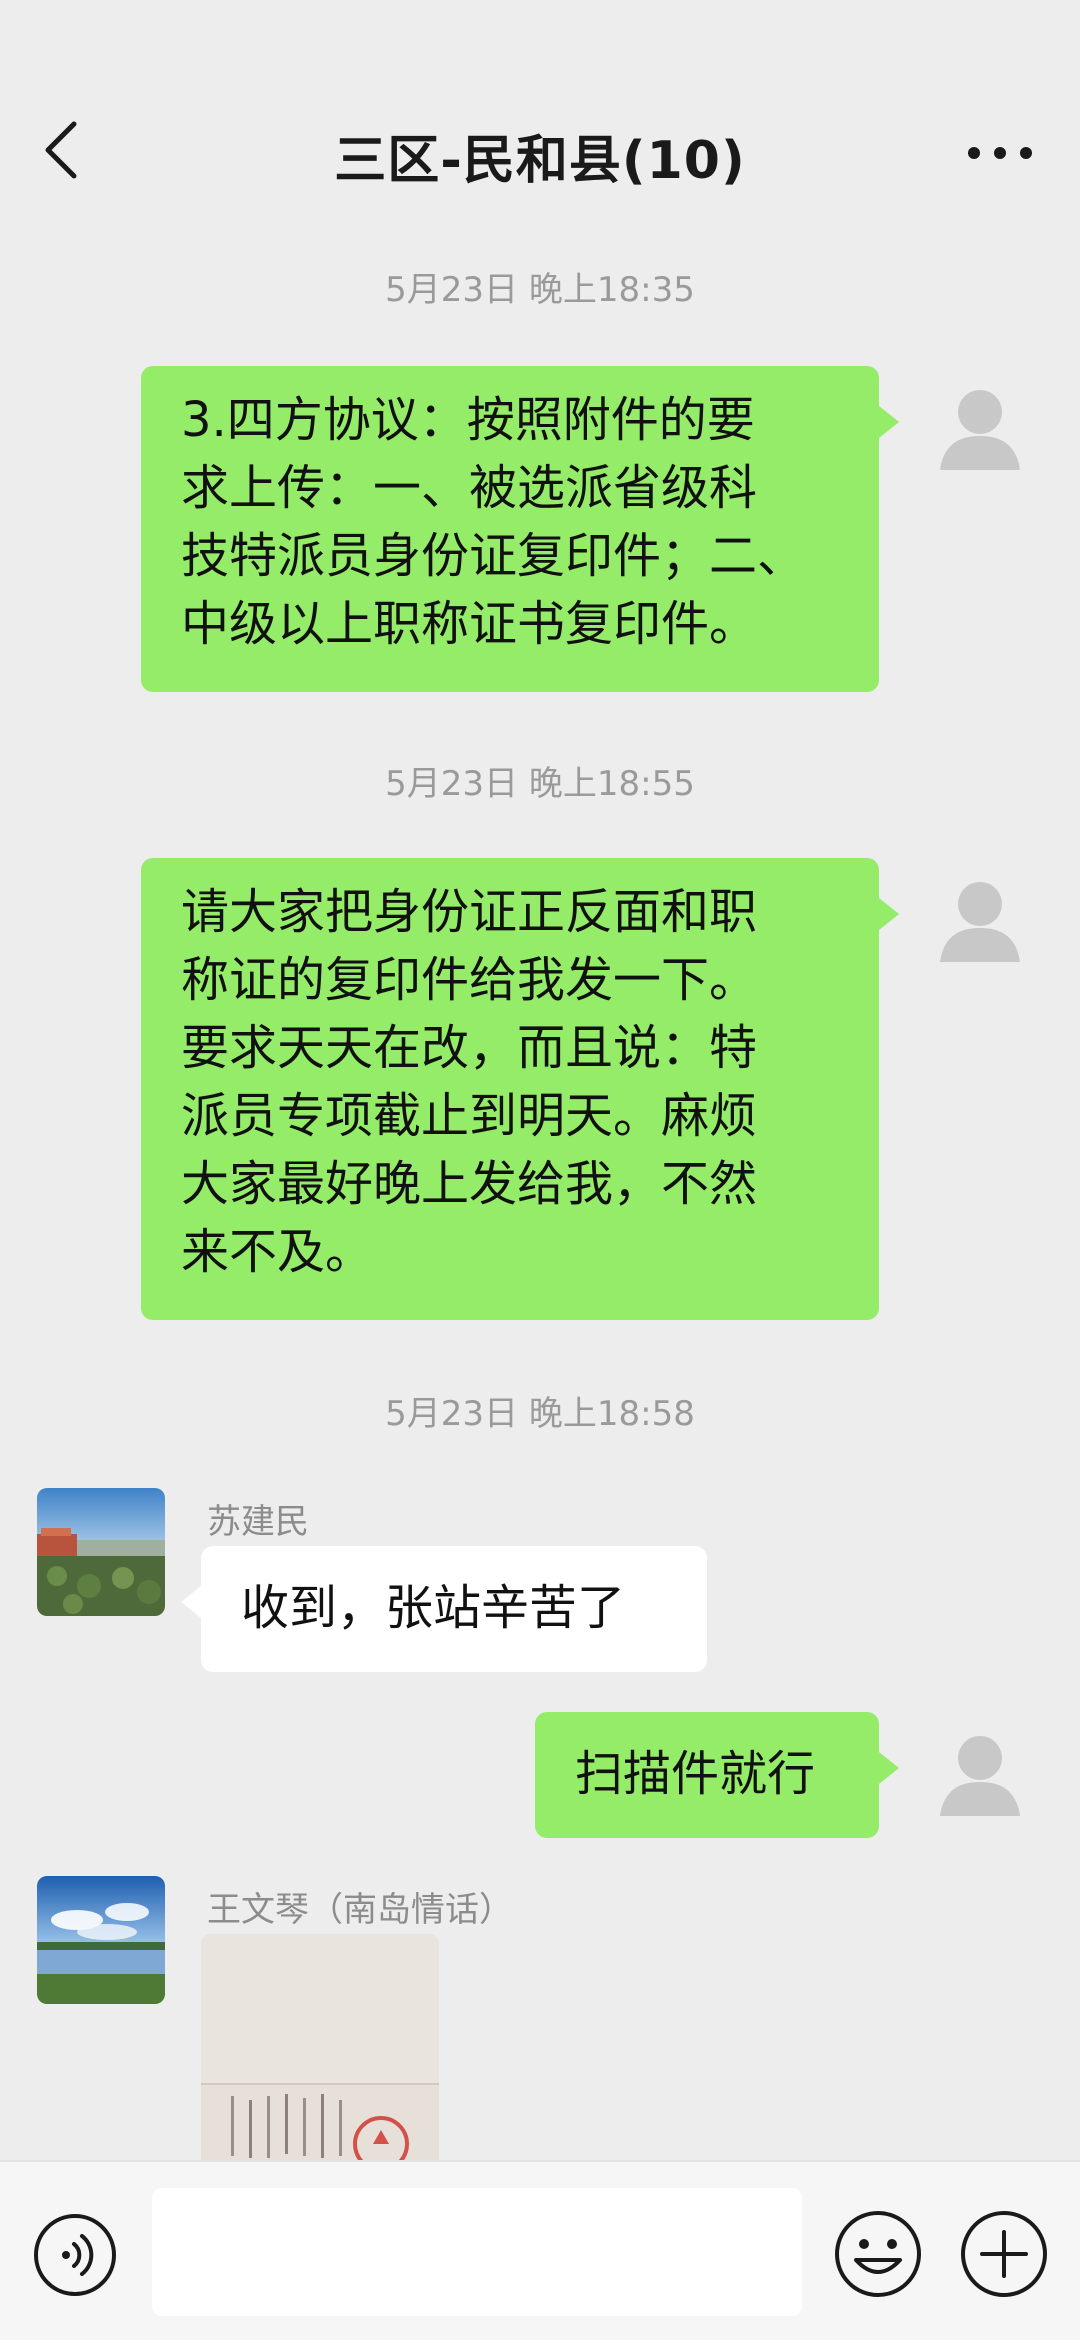 Image resolution: width=1080 pixels, height=2340 pixels. I want to click on input-bar, so click(540, 2250).